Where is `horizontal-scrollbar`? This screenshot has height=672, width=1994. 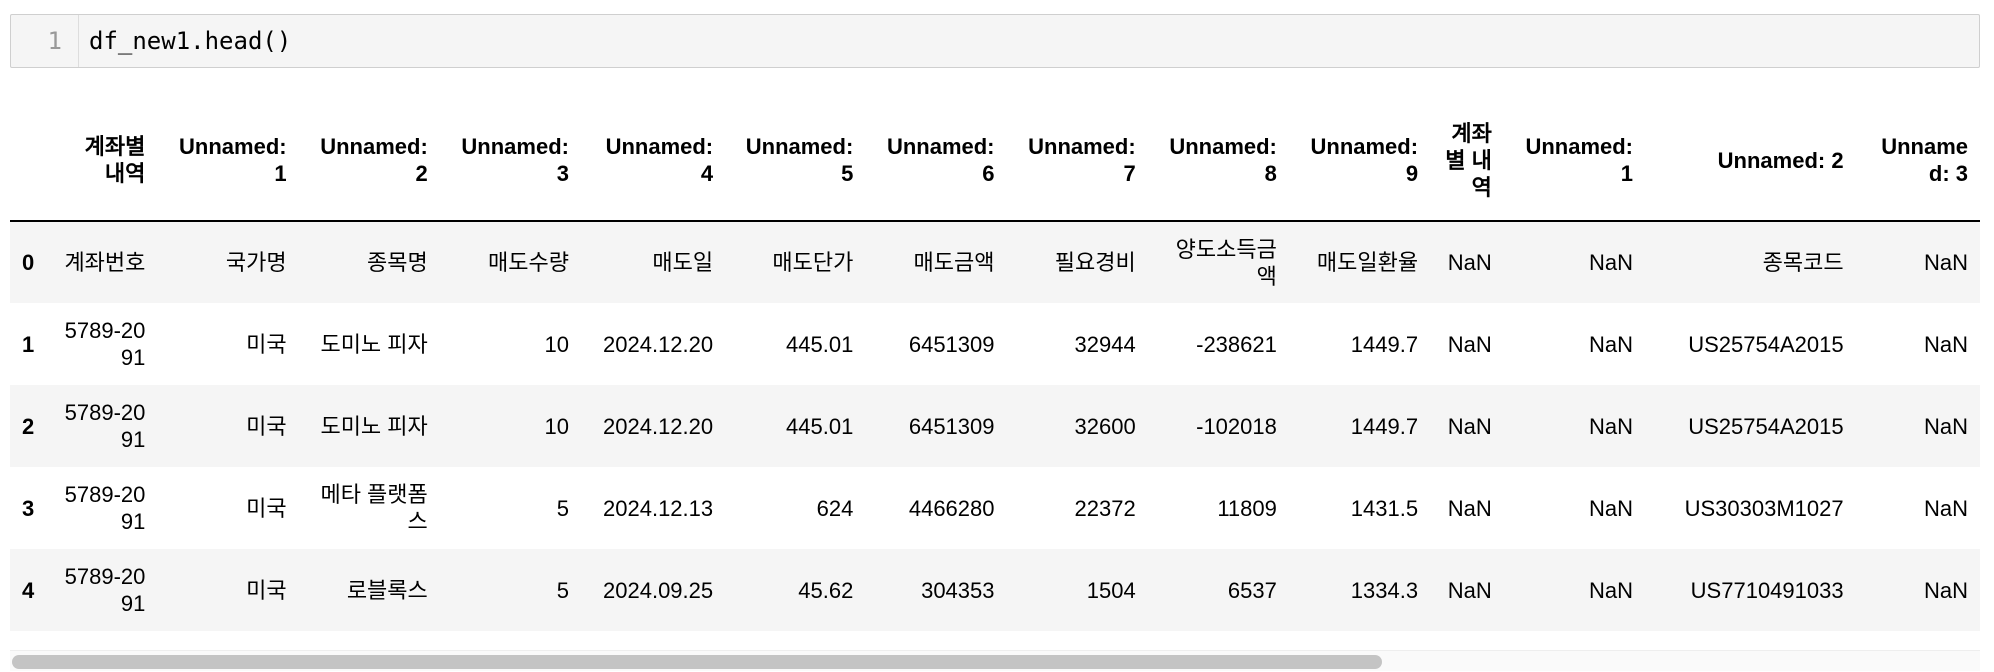 horizontal-scrollbar is located at coordinates (995, 660).